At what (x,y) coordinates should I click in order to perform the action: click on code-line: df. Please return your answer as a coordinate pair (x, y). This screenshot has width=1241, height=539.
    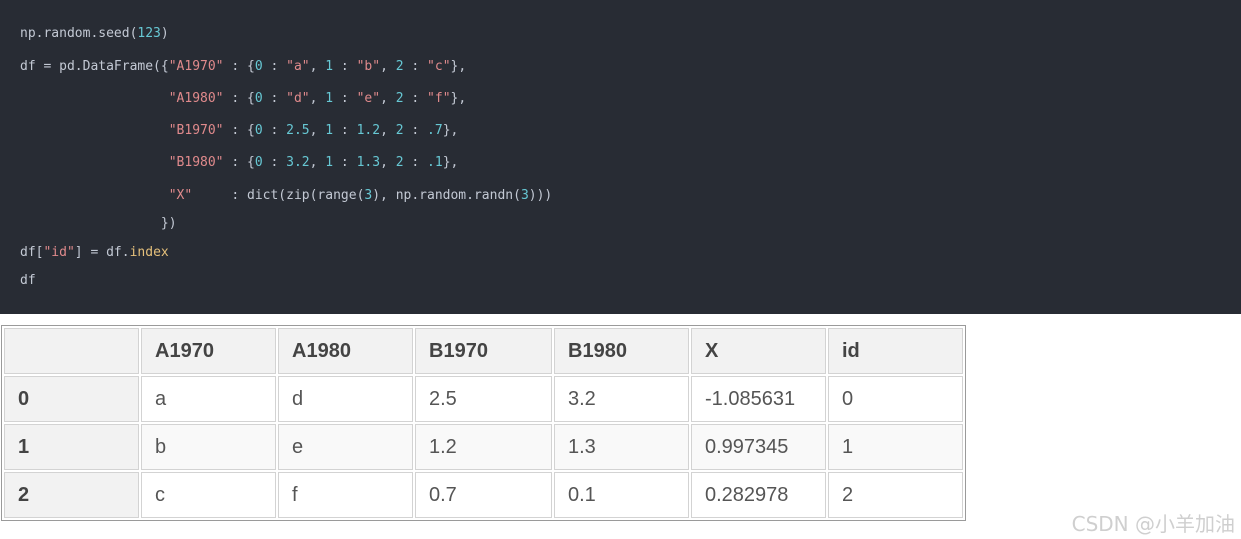
    Looking at the image, I should click on (28, 280).